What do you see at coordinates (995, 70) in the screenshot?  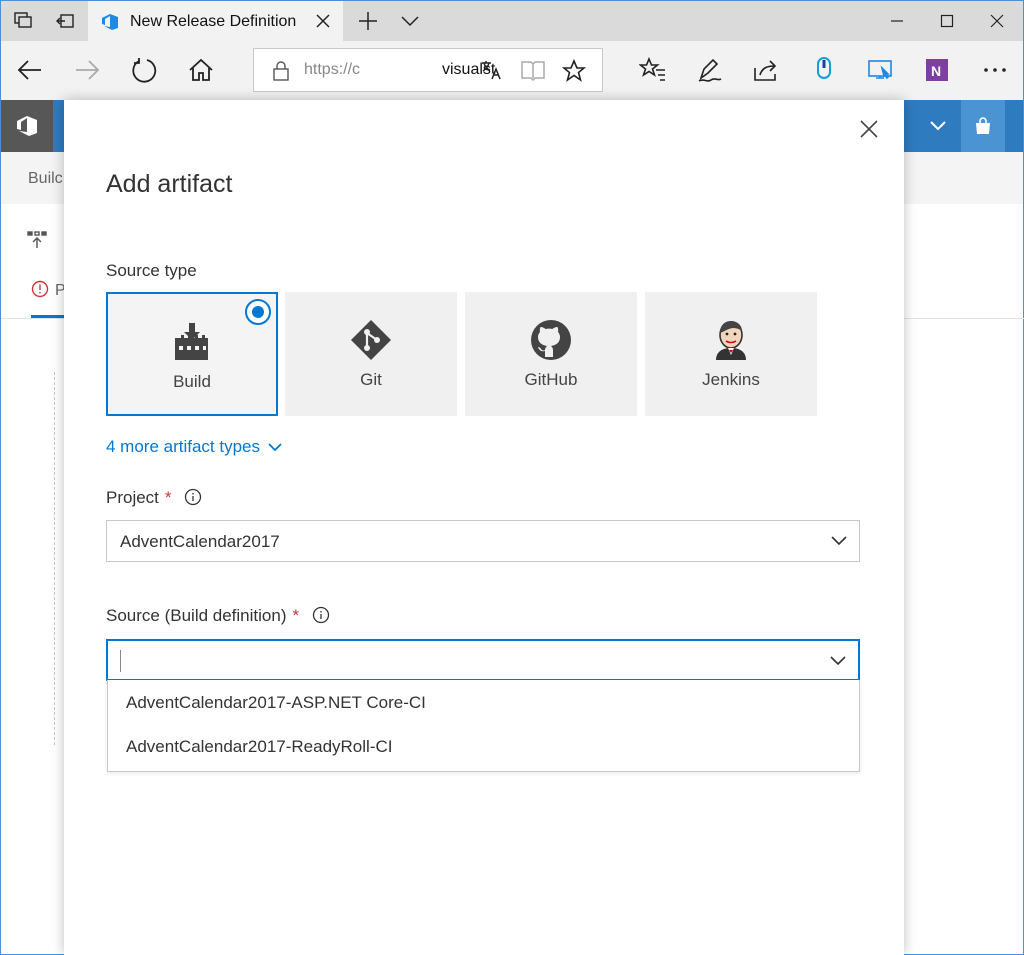 I see `more-menu-icon` at bounding box center [995, 70].